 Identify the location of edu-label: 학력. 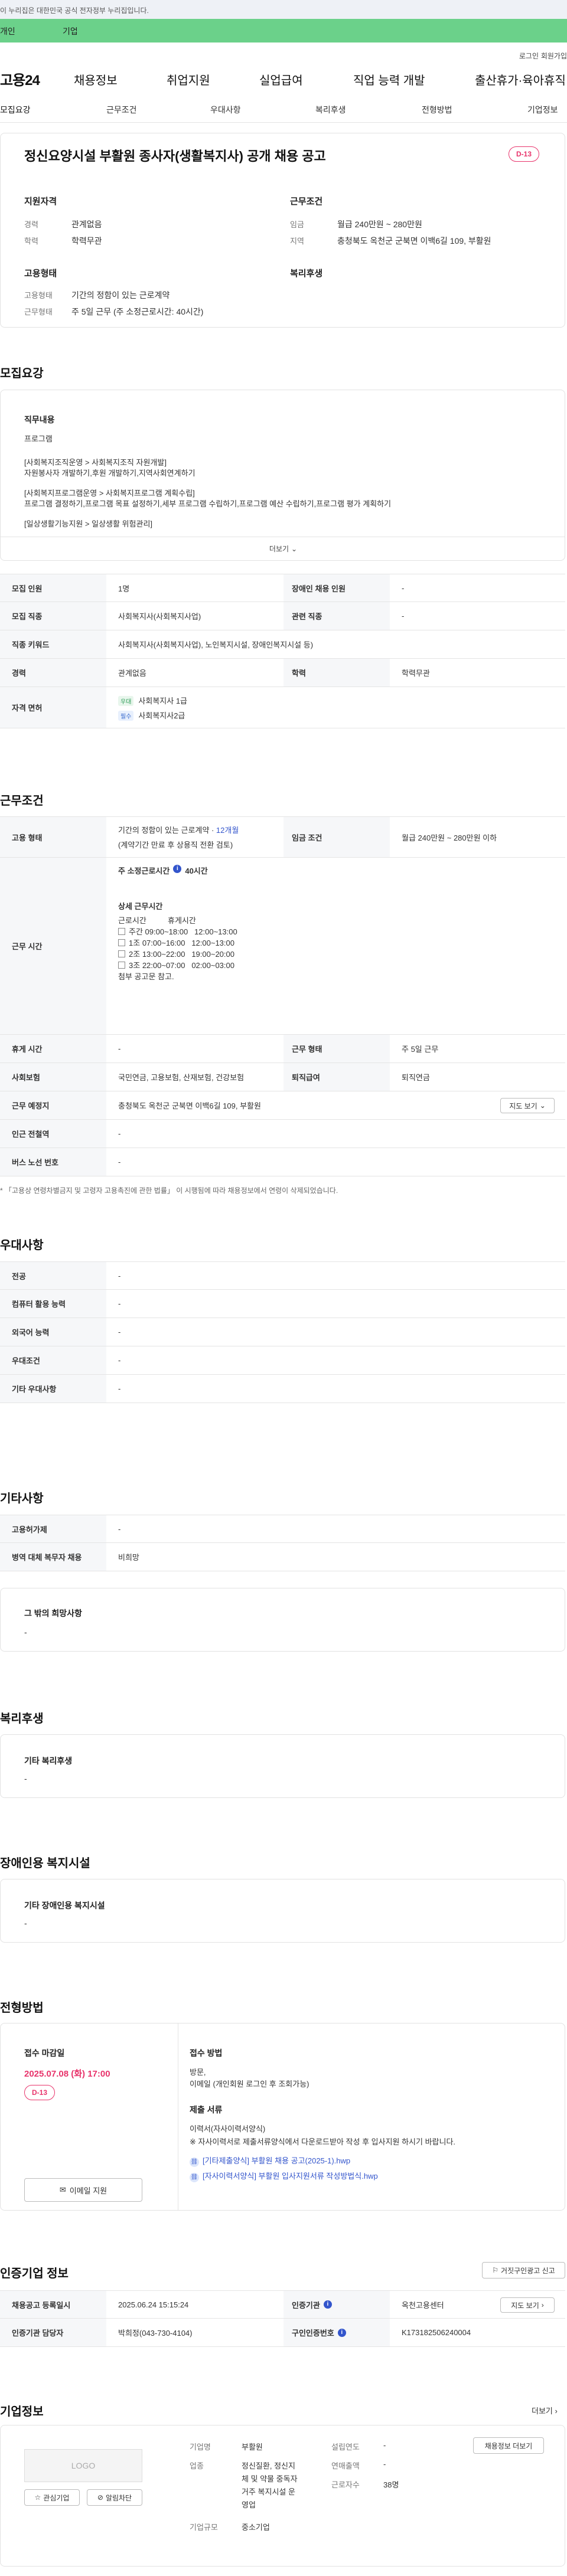
(31, 241).